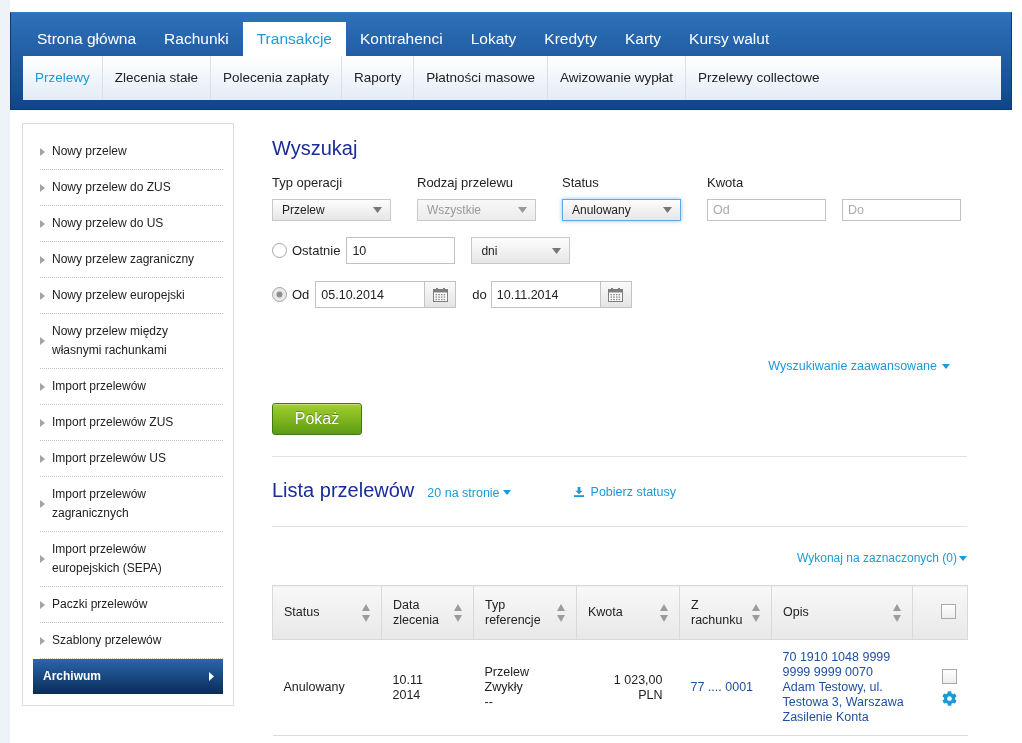 Image resolution: width=1022 pixels, height=743 pixels. What do you see at coordinates (327, 687) in the screenshot?
I see `table-cell: Anulowany` at bounding box center [327, 687].